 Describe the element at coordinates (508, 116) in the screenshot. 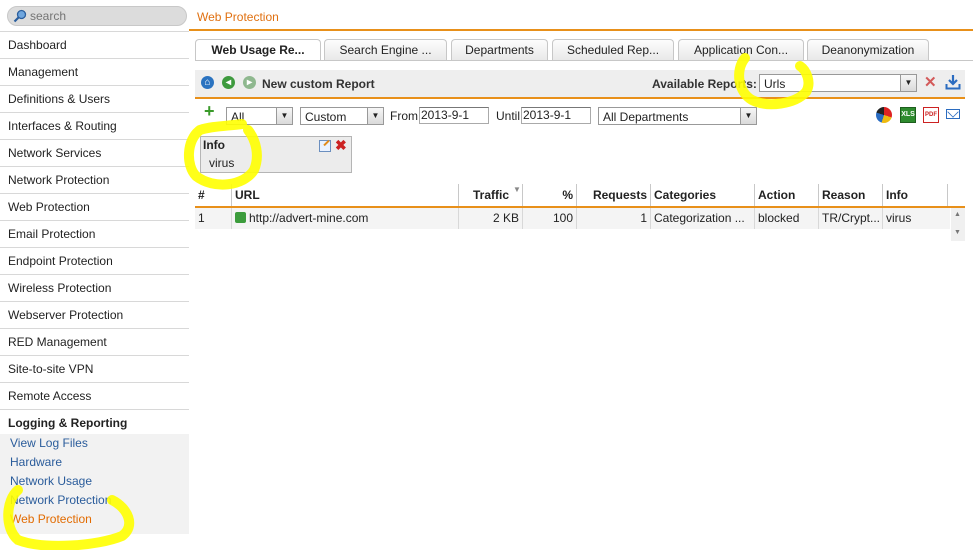

I see `until-label: Until` at that location.